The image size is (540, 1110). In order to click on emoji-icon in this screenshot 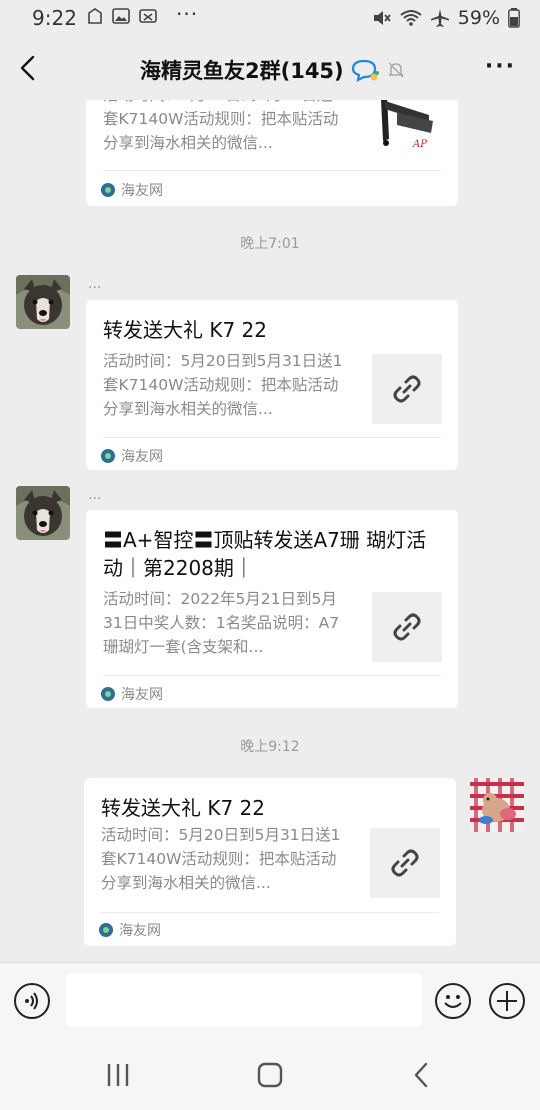, I will do `click(453, 1001)`.